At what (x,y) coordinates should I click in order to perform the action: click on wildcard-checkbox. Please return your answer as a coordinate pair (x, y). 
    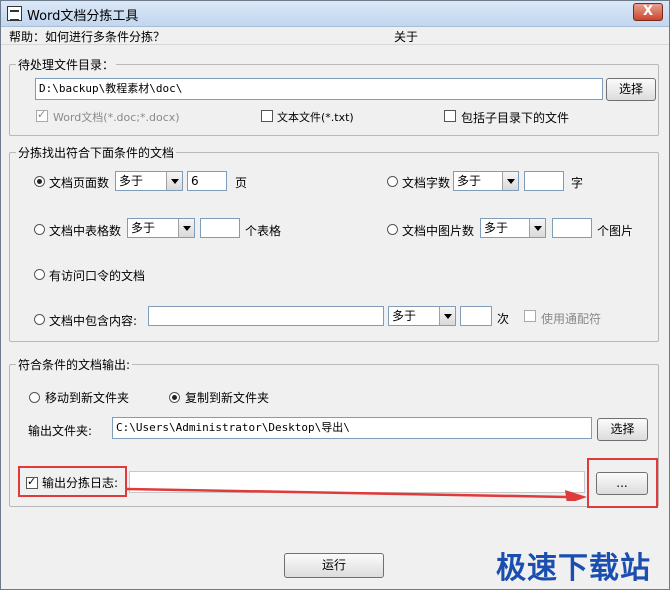
    Looking at the image, I should click on (530, 316).